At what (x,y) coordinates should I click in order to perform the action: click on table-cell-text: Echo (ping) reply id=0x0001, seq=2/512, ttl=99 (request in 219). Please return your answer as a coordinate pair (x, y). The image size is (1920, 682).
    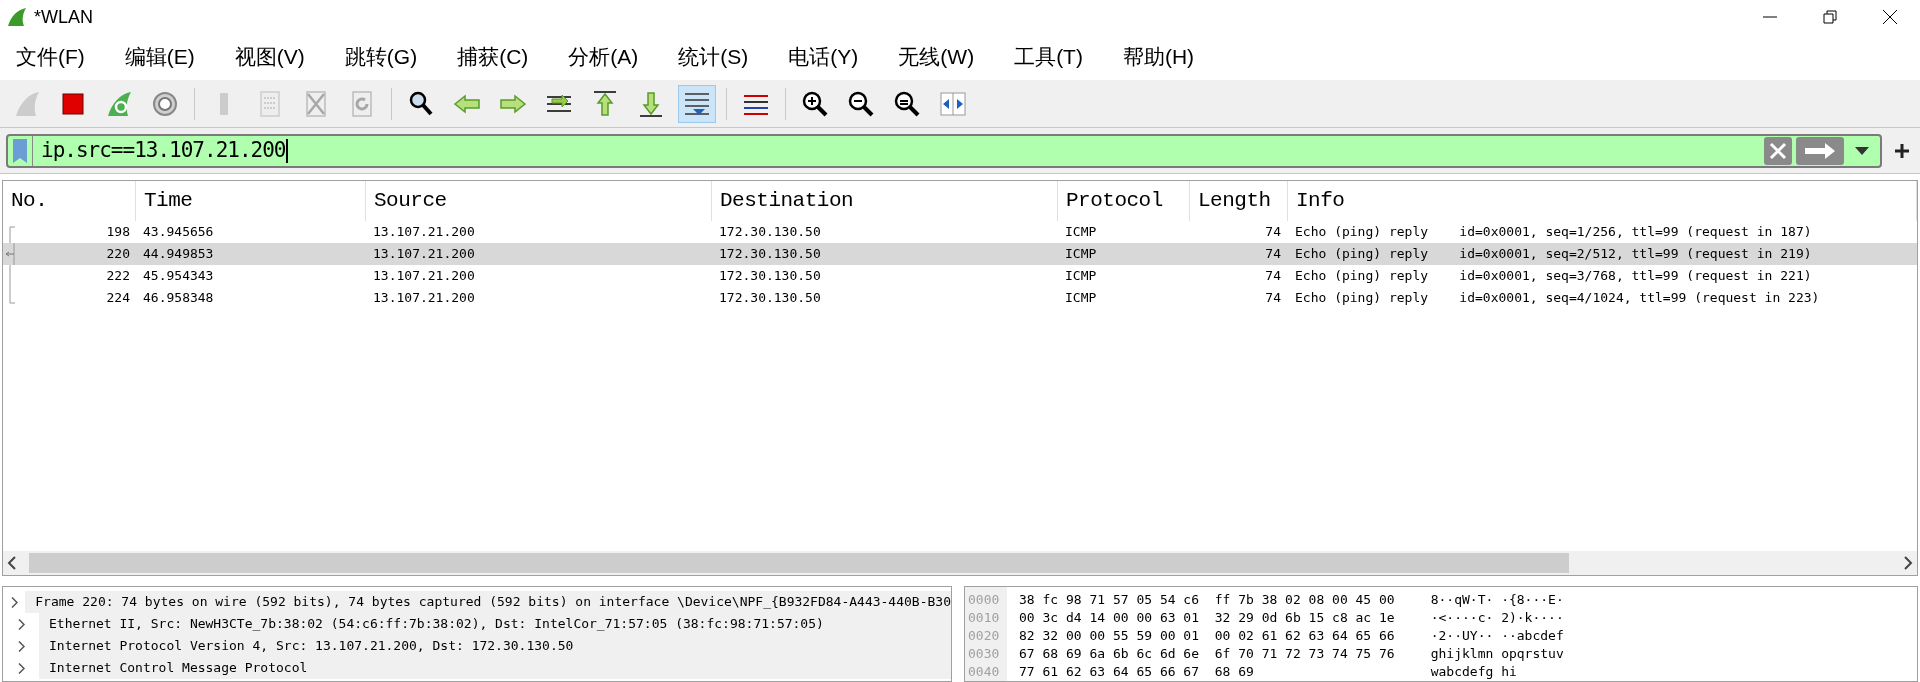
    Looking at the image, I should click on (1553, 254).